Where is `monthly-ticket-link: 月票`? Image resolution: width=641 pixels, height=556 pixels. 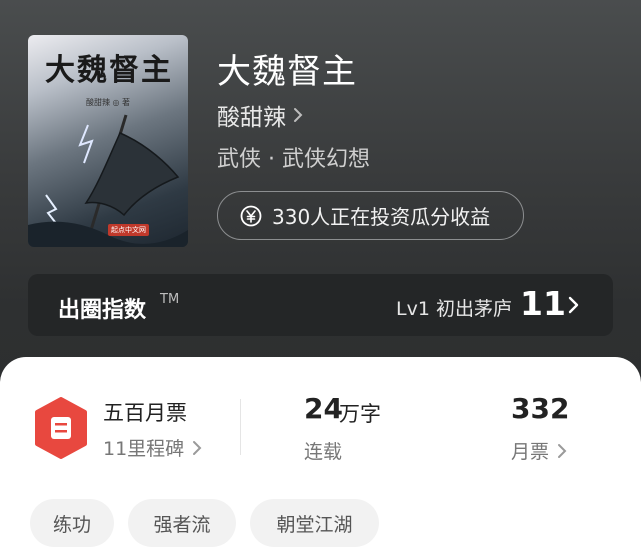
monthly-ticket-link: 月票 is located at coordinates (539, 450).